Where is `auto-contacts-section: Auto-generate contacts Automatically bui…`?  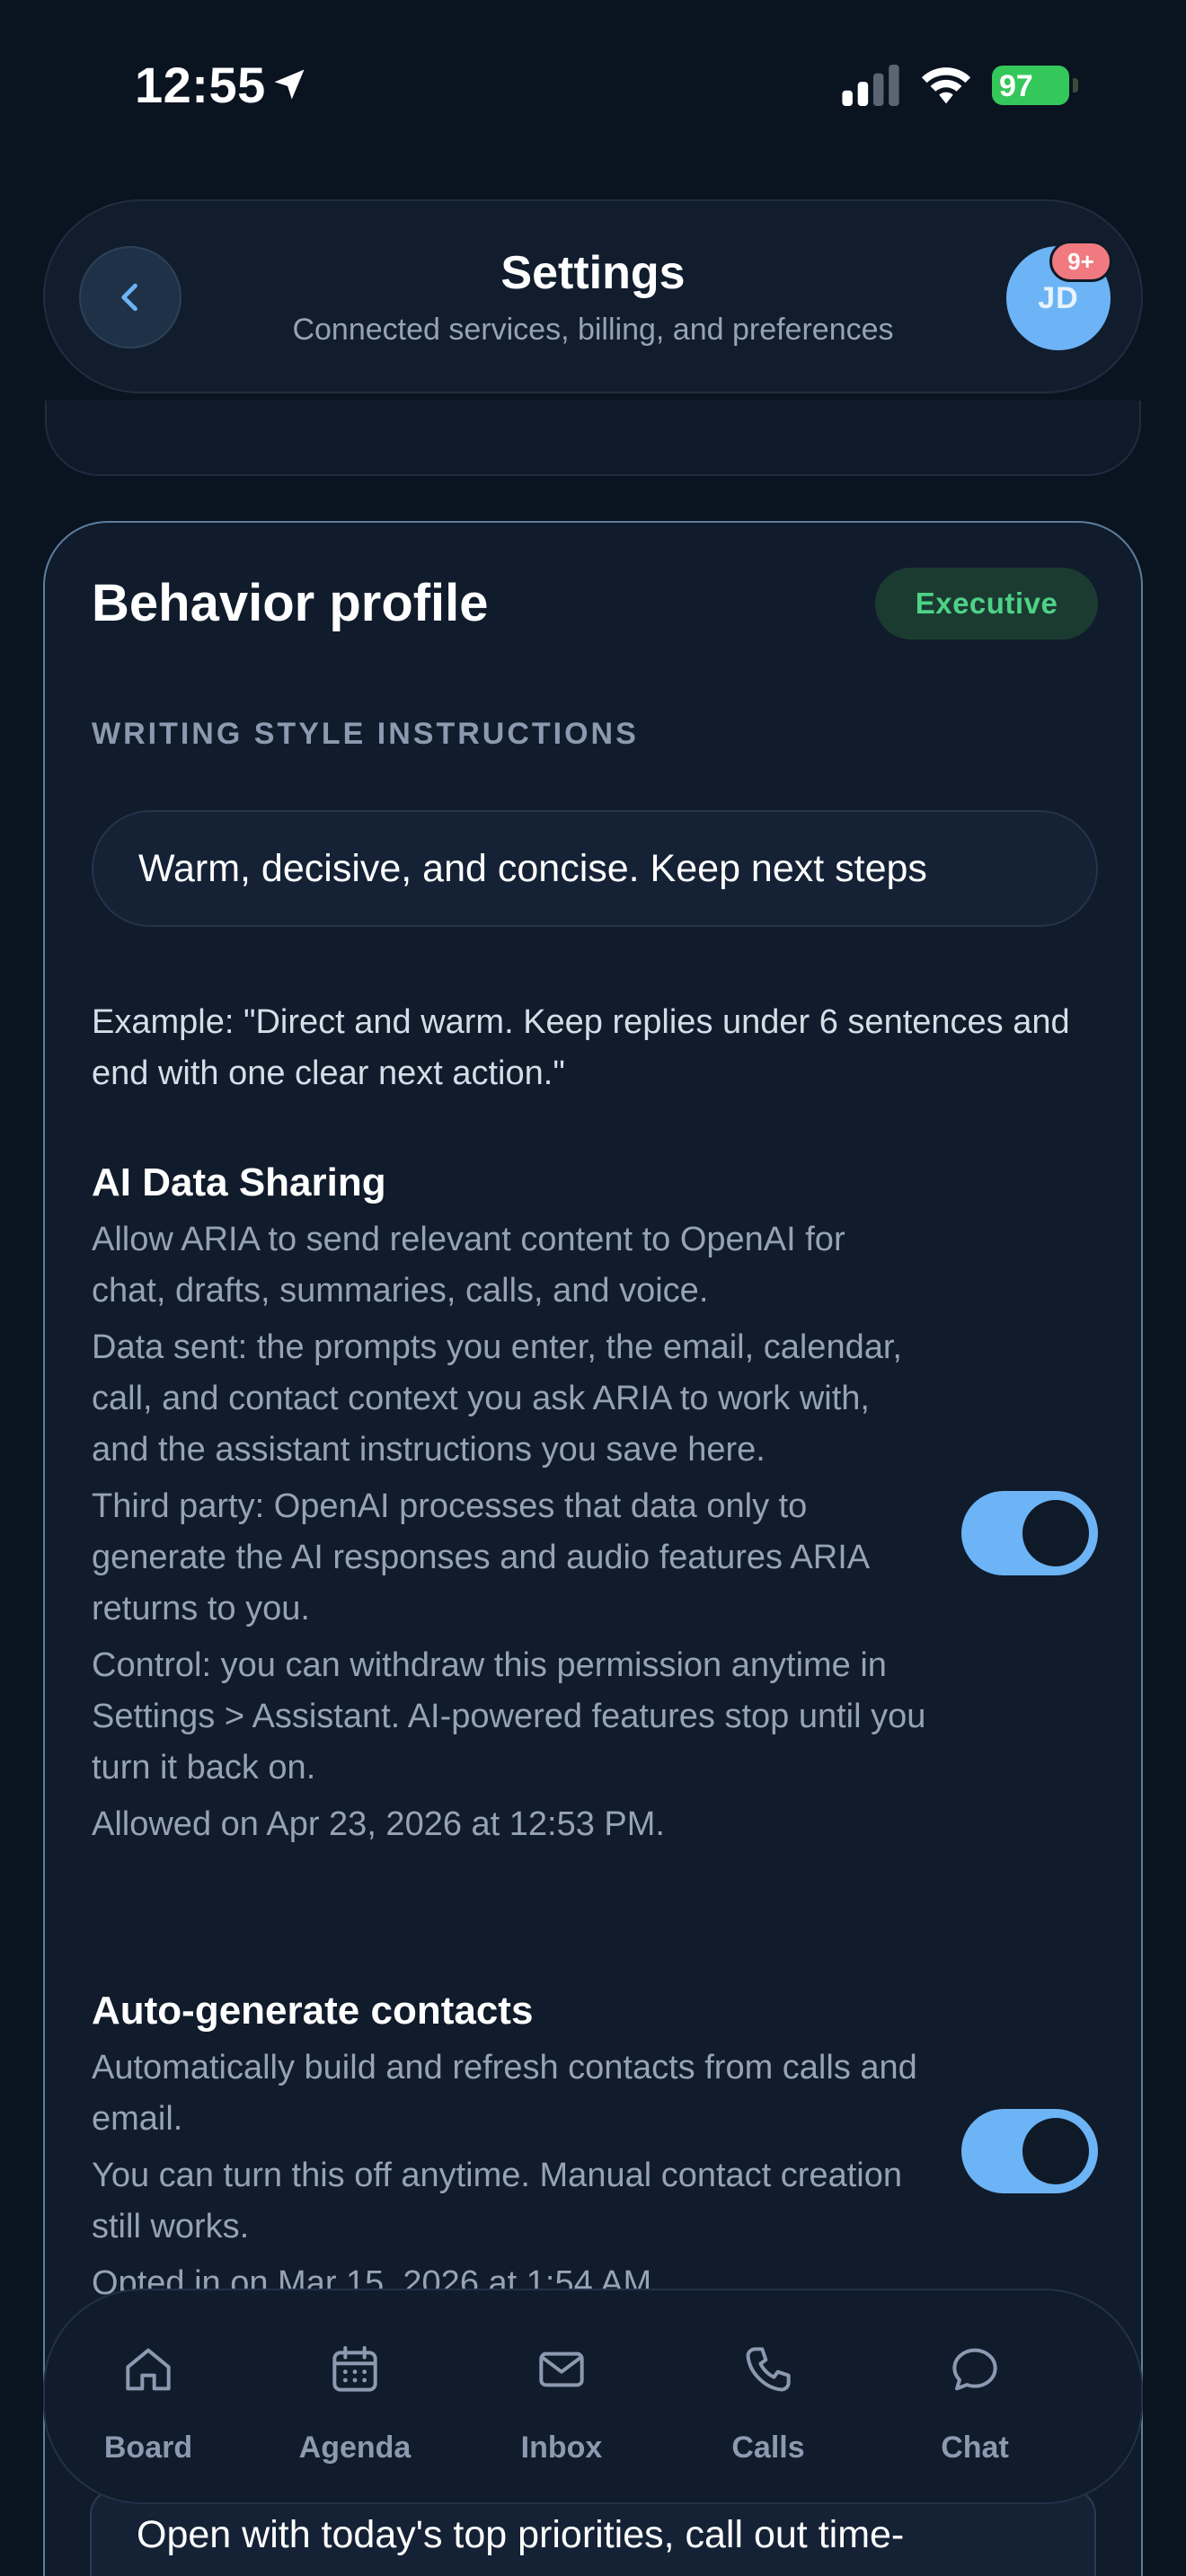
auto-contacts-section: Auto-generate contacts Automatically bui… is located at coordinates (595, 2149).